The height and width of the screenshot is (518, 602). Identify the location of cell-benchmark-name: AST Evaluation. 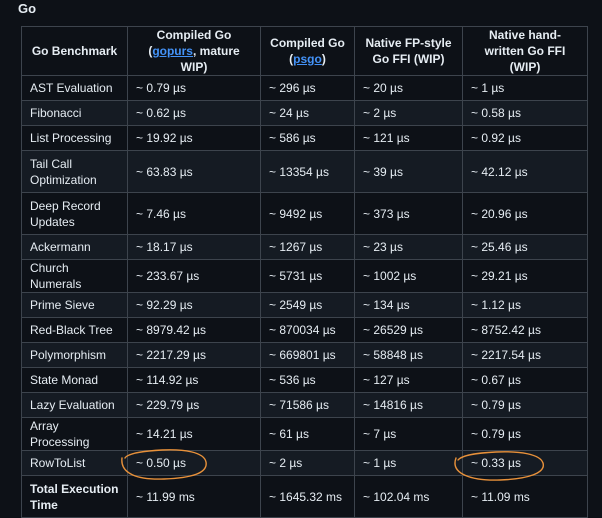
(74, 88).